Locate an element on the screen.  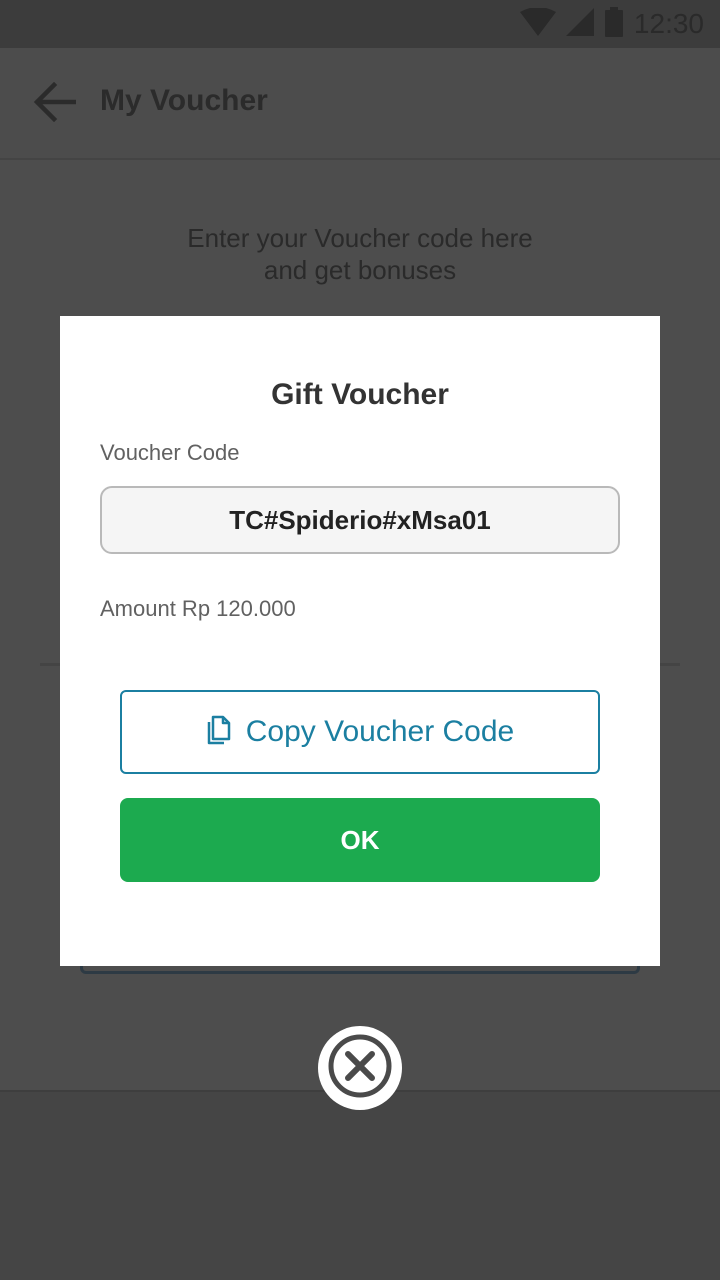
intro-line-2: and get bonuses is located at coordinates (360, 270).